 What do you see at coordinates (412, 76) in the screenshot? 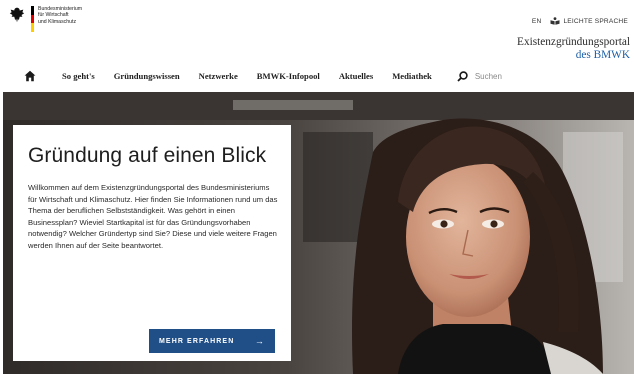
I see `nav-item-mediathek: Mediathek` at bounding box center [412, 76].